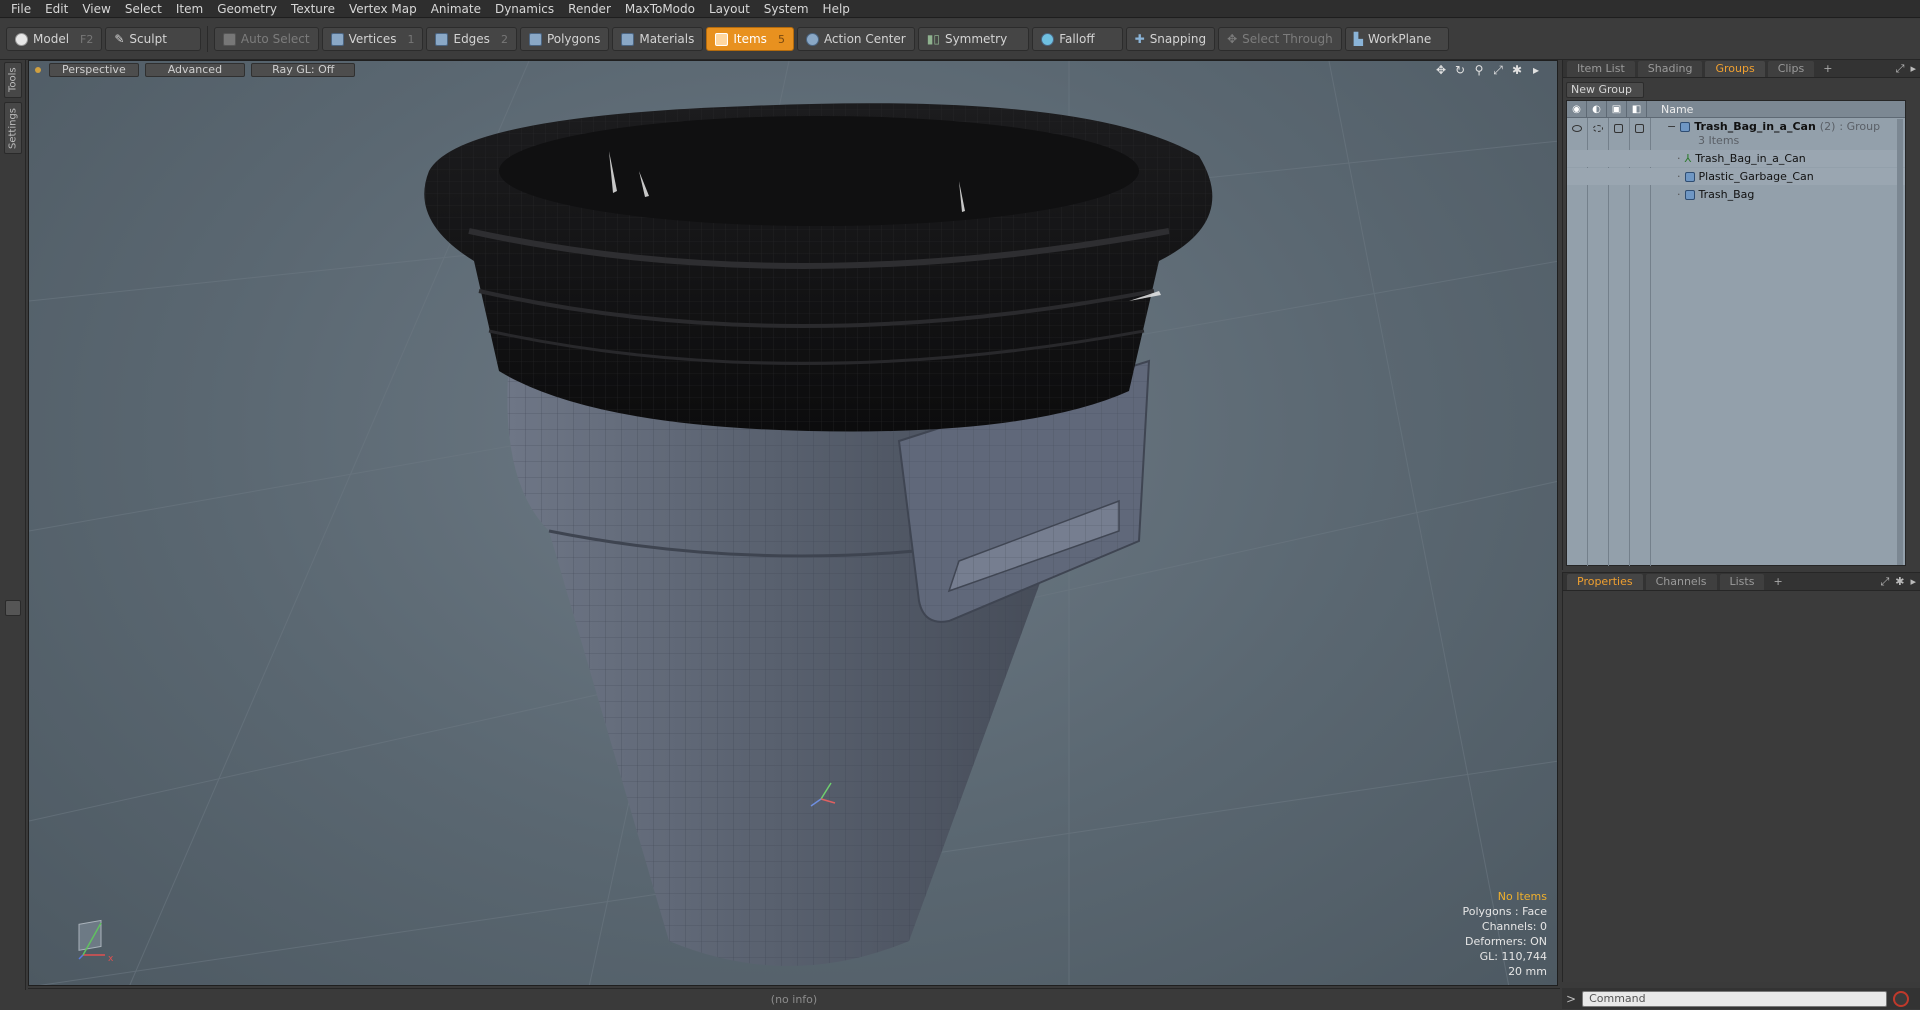 The height and width of the screenshot is (1010, 1920). I want to click on auto-select-icon, so click(229, 39).